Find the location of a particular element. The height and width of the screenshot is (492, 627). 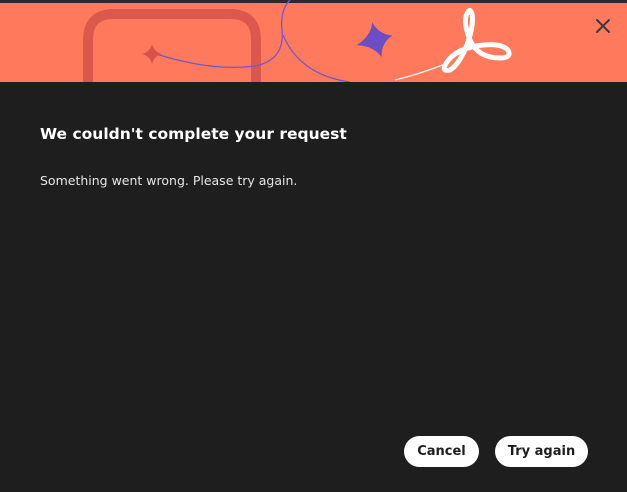

try-again-button: Try again is located at coordinates (541, 451).